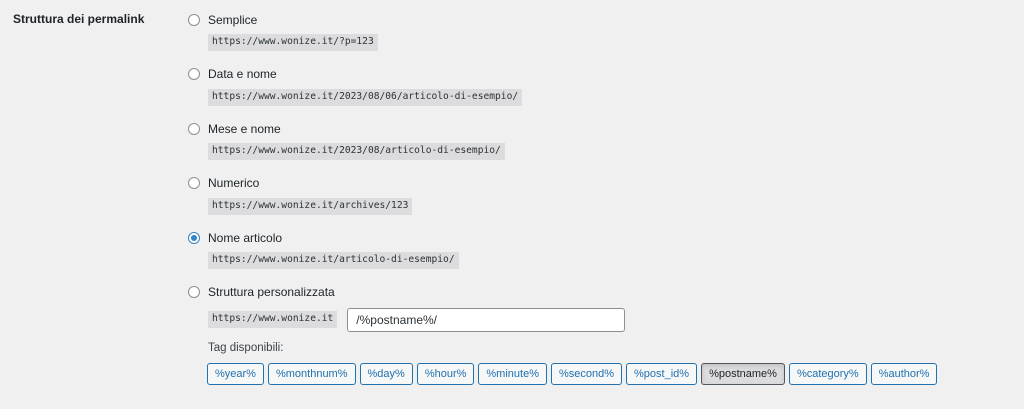 The image size is (1024, 409). What do you see at coordinates (486, 319) in the screenshot?
I see `custom-structure-input` at bounding box center [486, 319].